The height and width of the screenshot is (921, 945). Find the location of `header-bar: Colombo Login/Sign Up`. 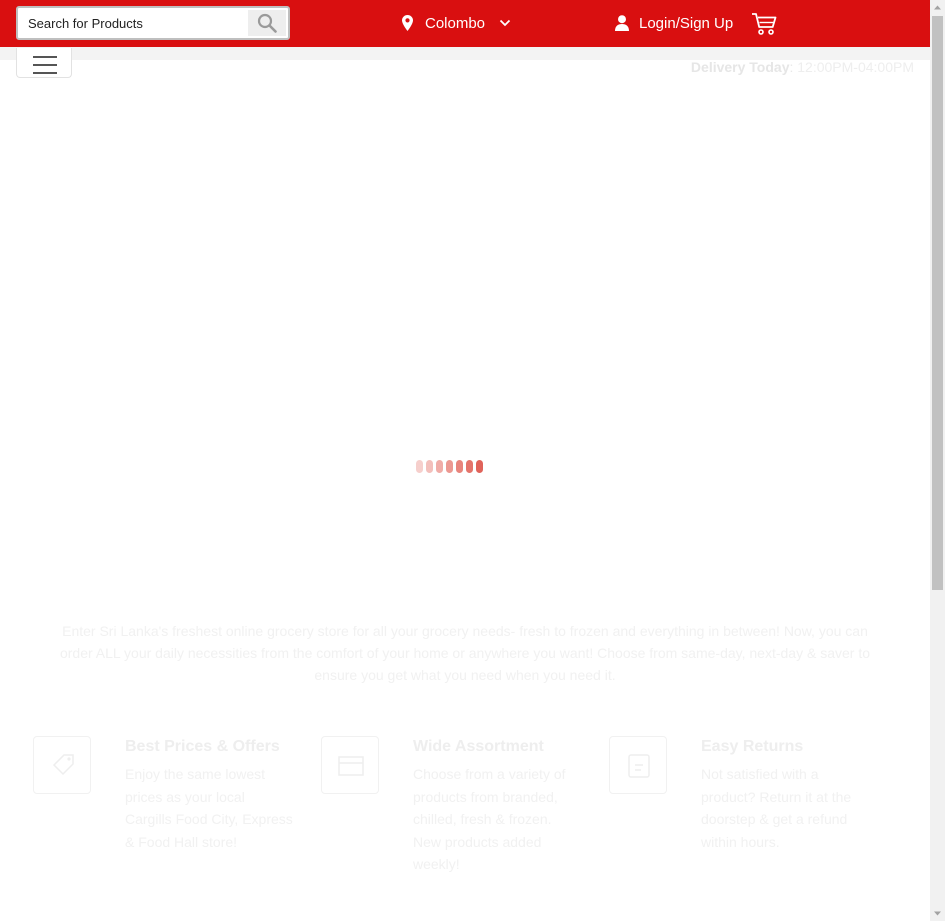

header-bar: Colombo Login/Sign Up is located at coordinates (465, 23).